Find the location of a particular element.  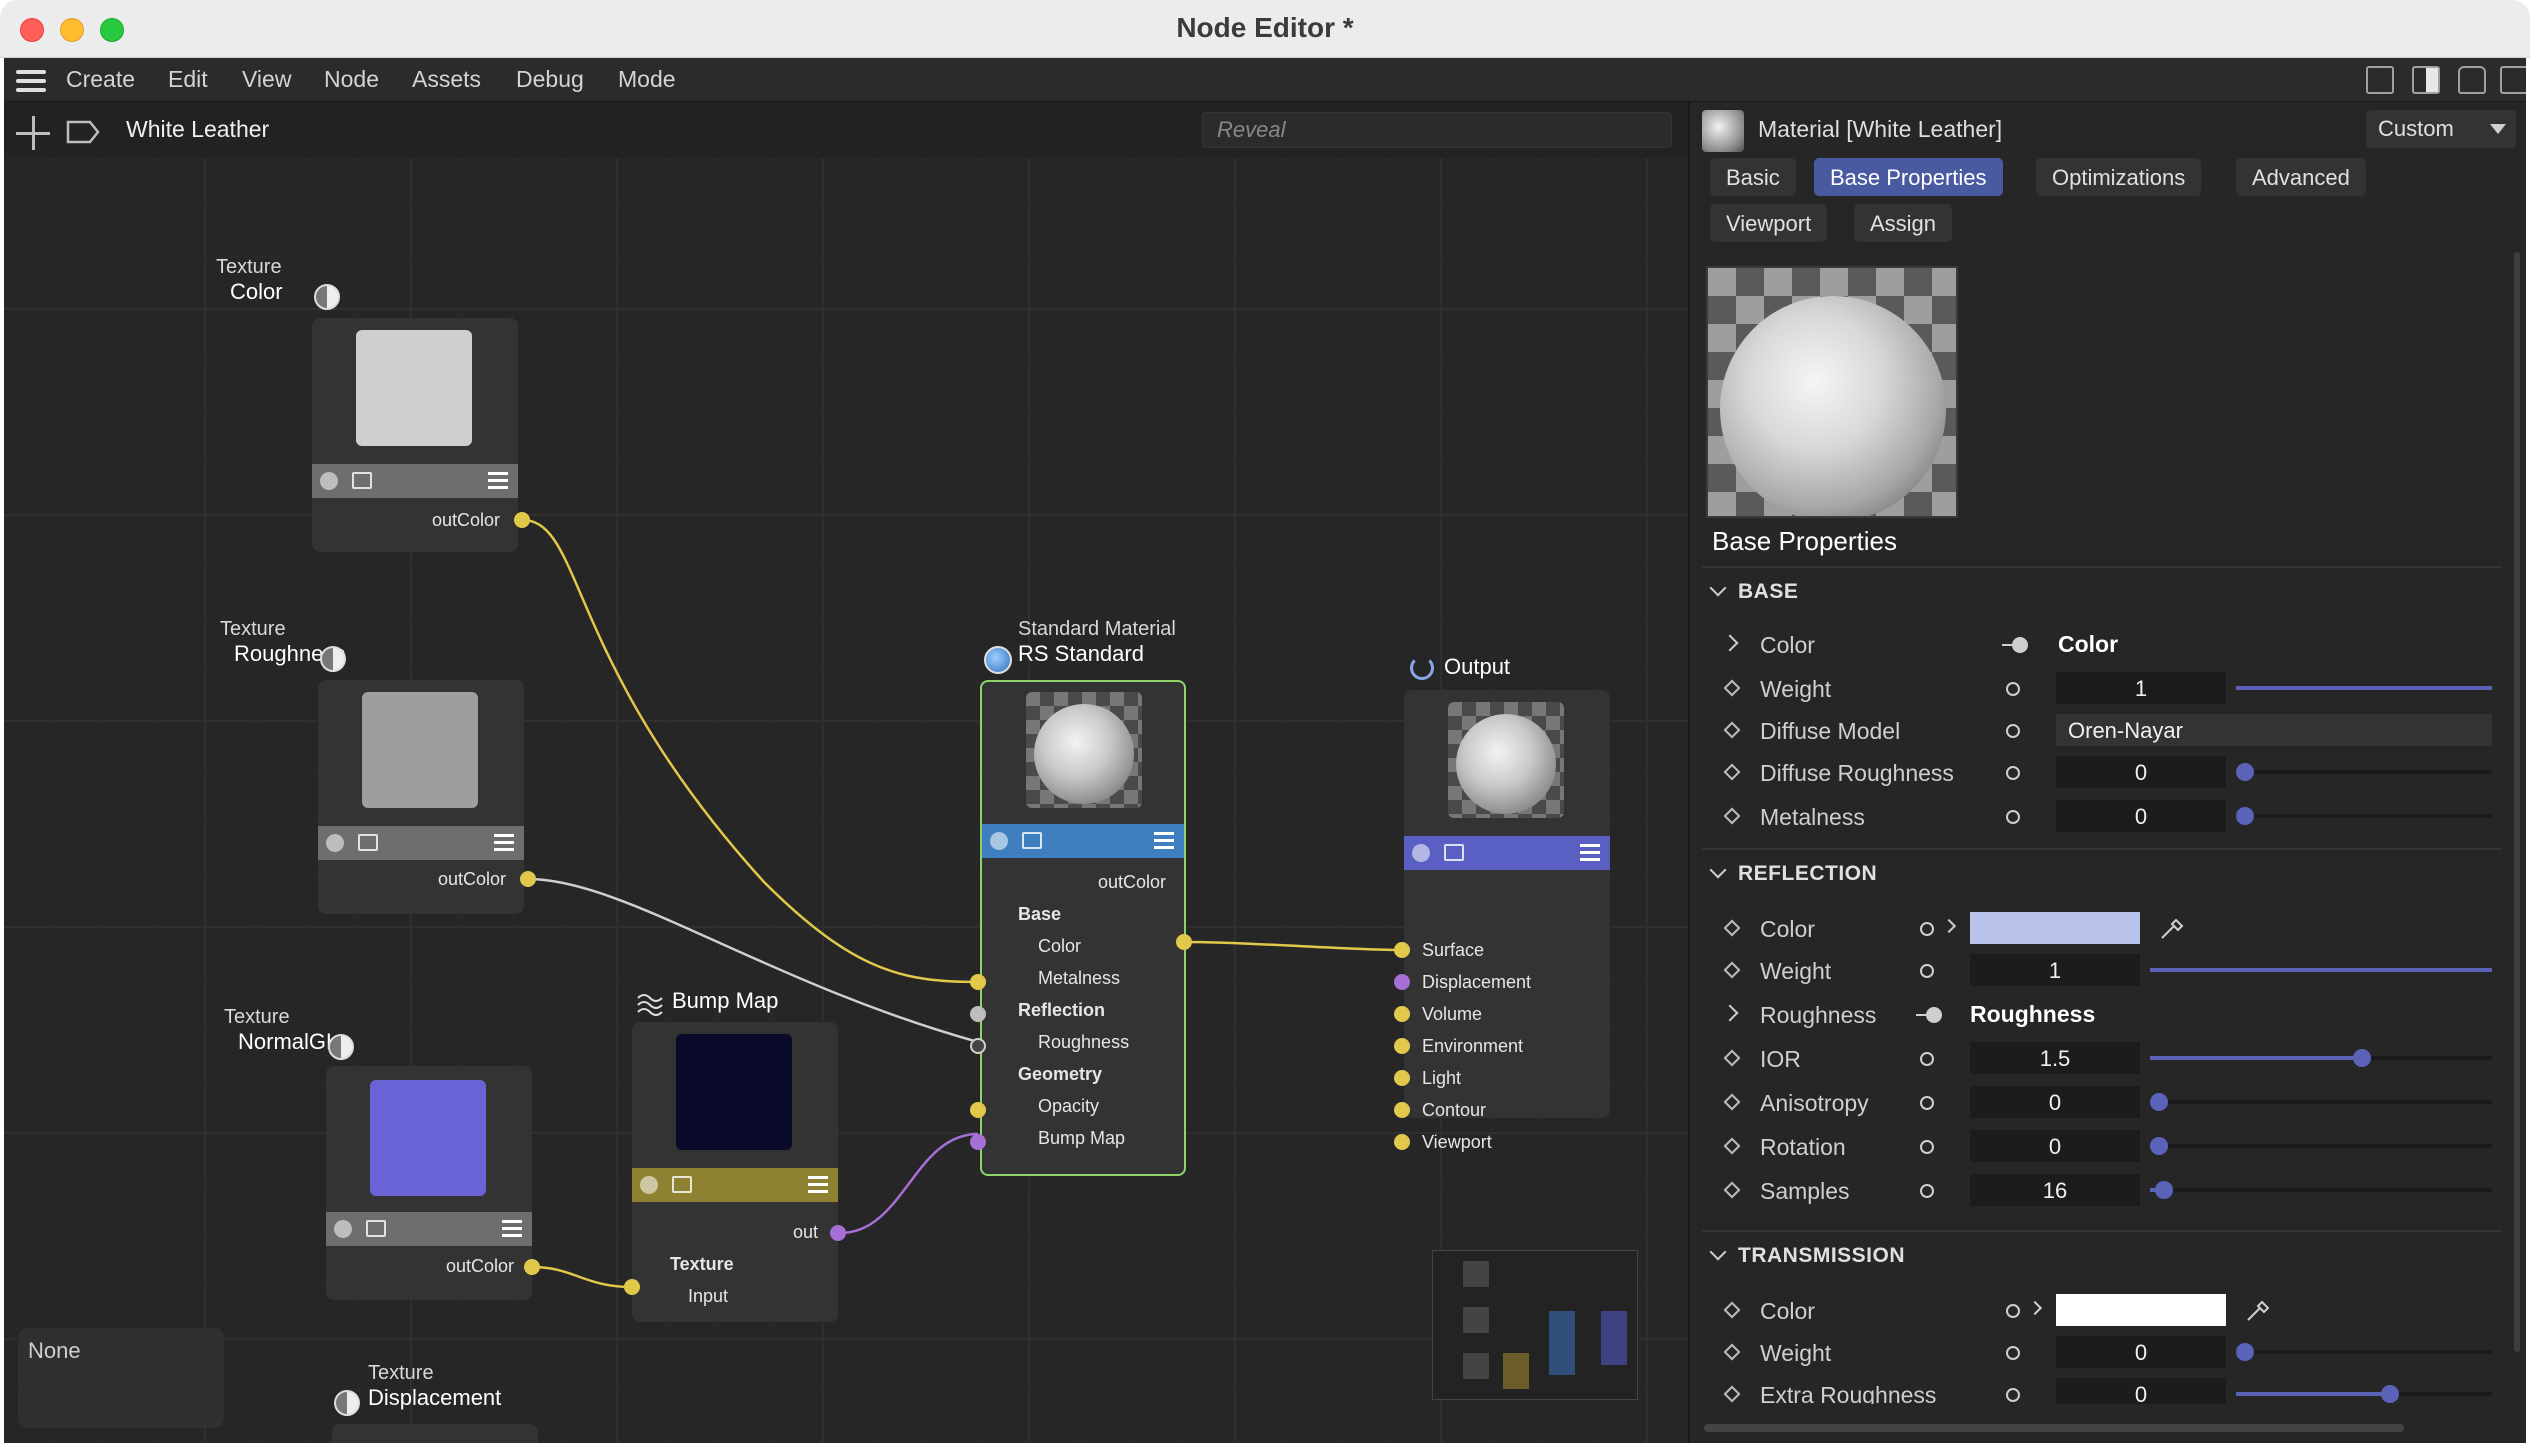

metalness-field: 0 is located at coordinates (2141, 816).